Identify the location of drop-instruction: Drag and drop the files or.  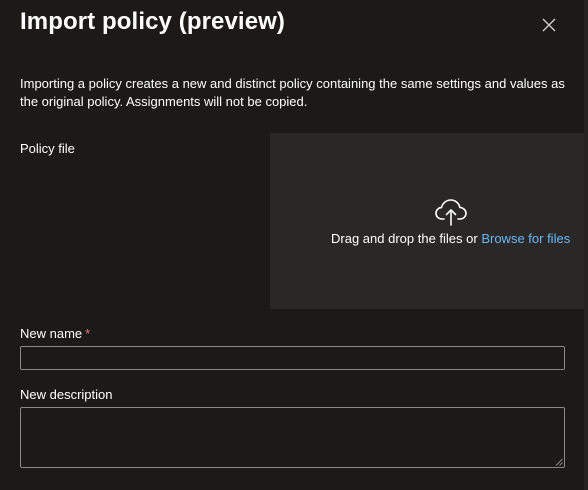
(404, 238).